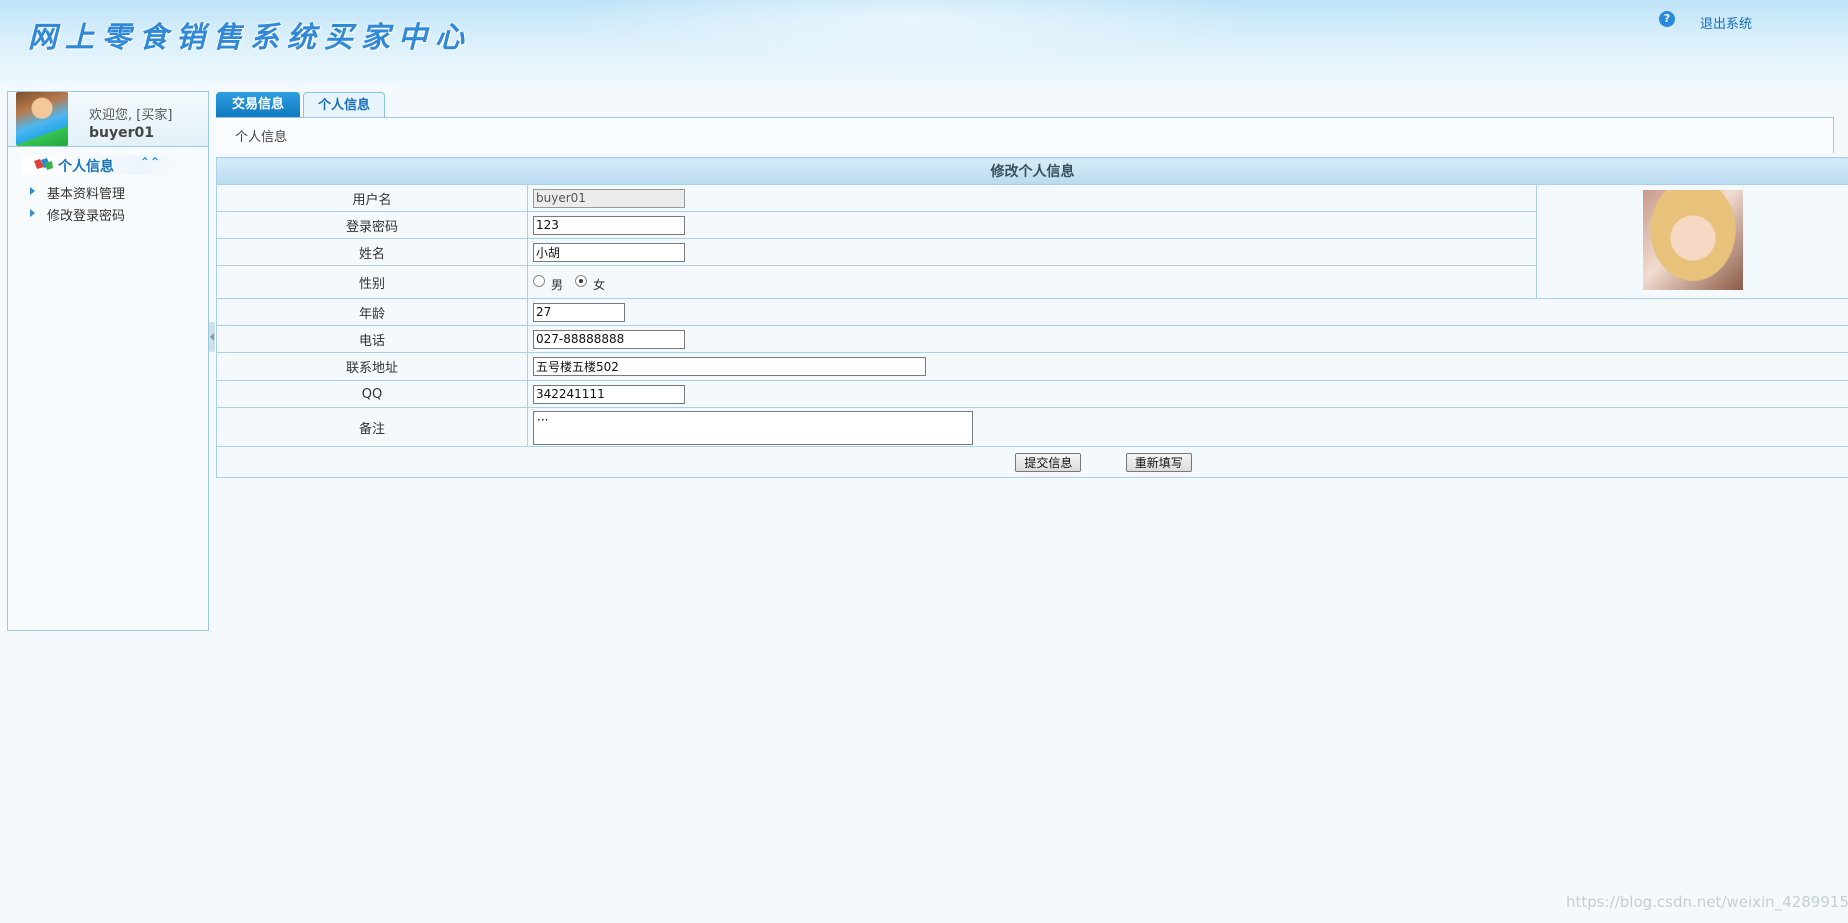 This screenshot has width=1848, height=923. What do you see at coordinates (372, 339) in the screenshot?
I see `phone-label: 电话` at bounding box center [372, 339].